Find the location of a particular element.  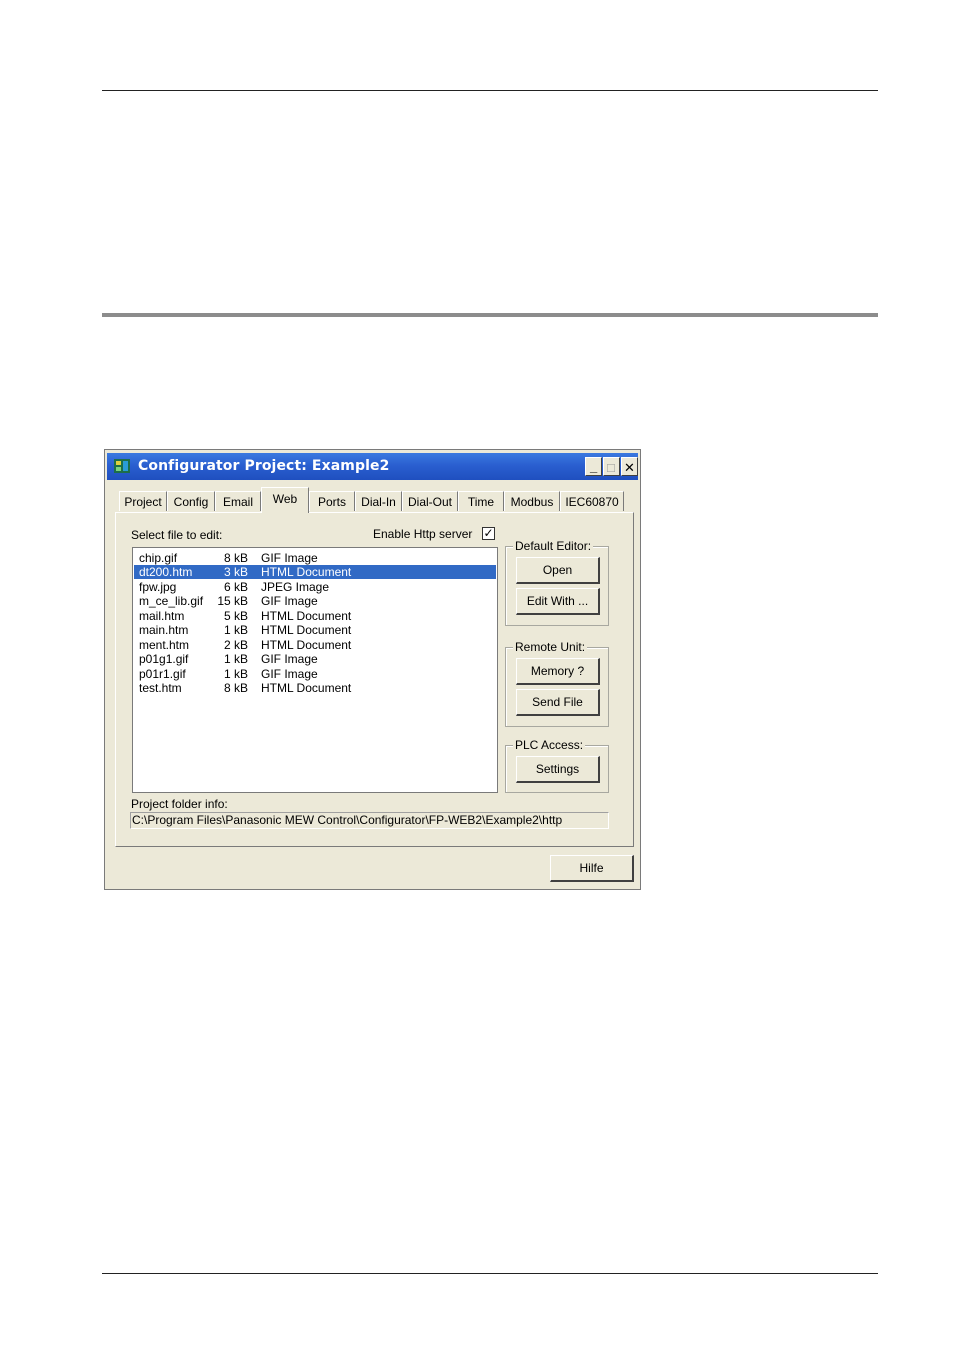

maximize-icon: □ is located at coordinates (611, 467).